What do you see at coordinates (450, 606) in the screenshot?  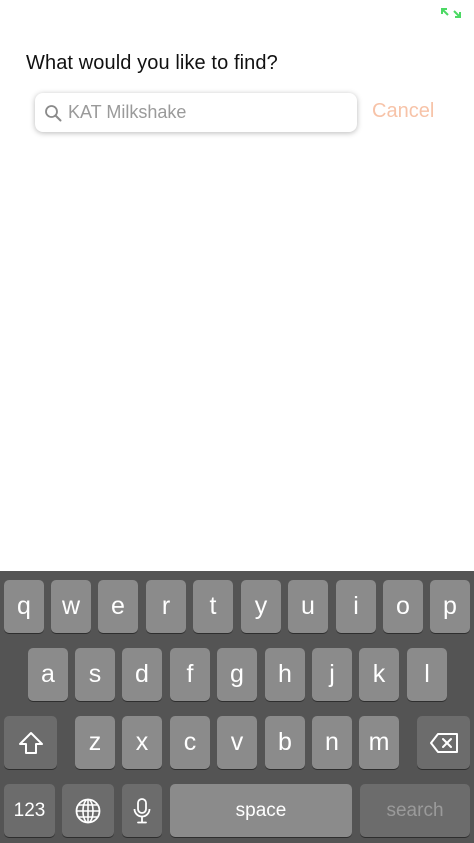 I see `key-p: p` at bounding box center [450, 606].